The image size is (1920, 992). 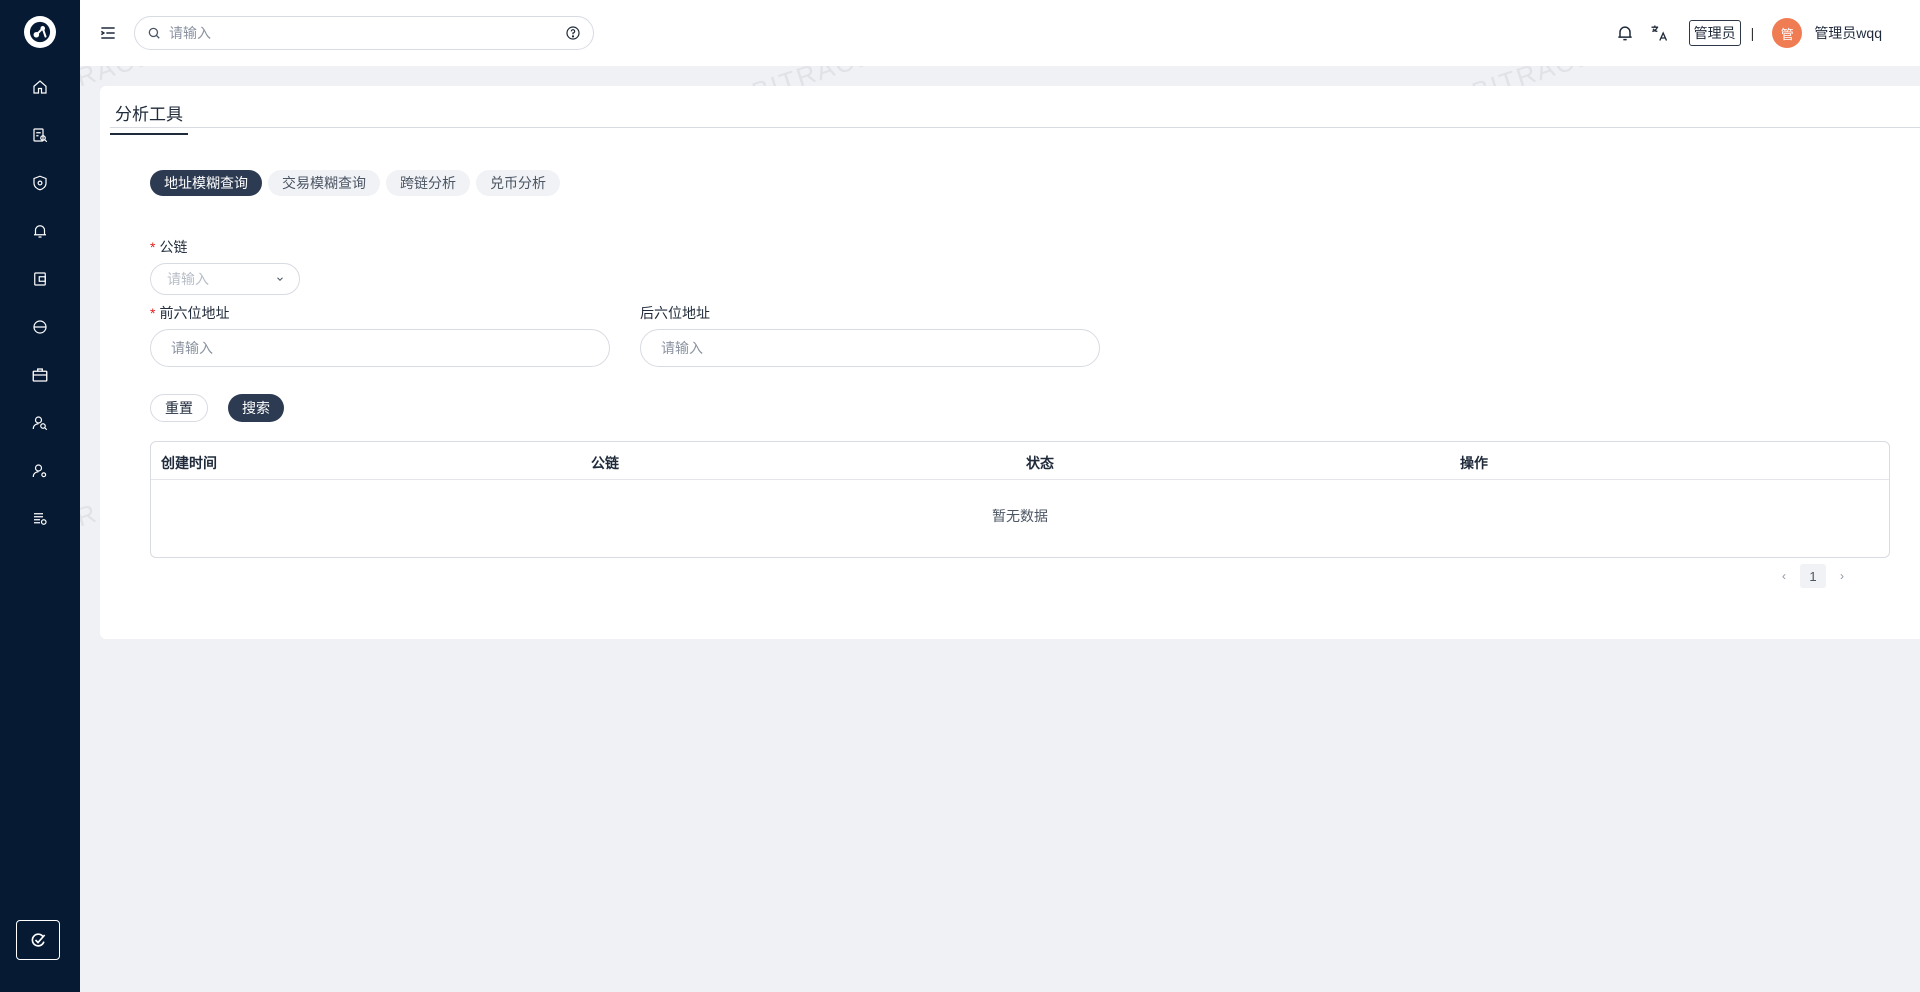 I want to click on eye-icon, so click(x=40, y=327).